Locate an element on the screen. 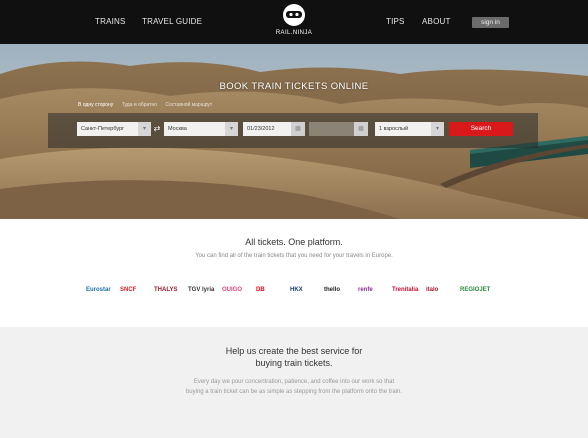 Image resolution: width=588 pixels, height=438 pixels. nav-about-link: ABOUT is located at coordinates (436, 21).